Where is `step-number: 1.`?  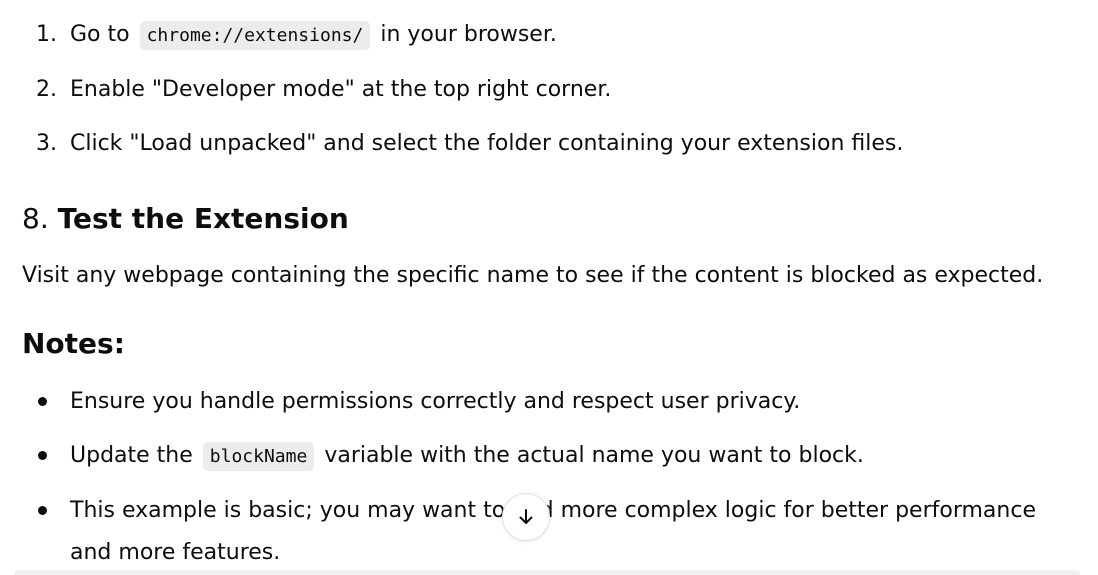
step-number: 1. is located at coordinates (46, 34).